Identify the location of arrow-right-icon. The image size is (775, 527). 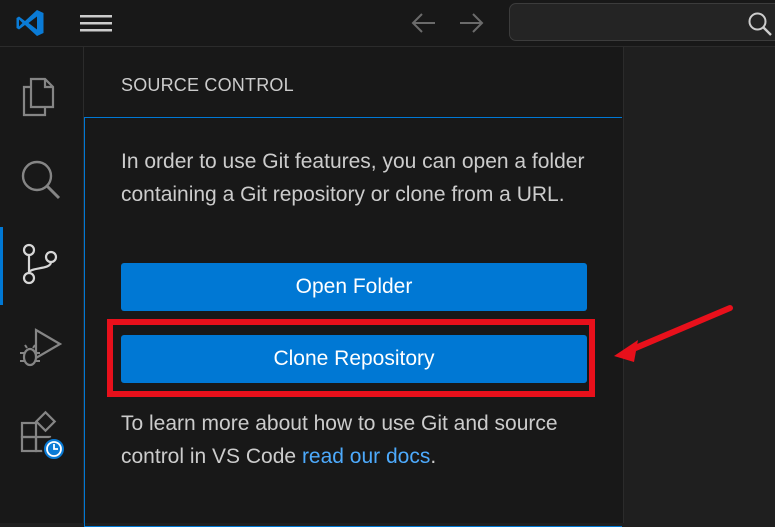
(471, 23).